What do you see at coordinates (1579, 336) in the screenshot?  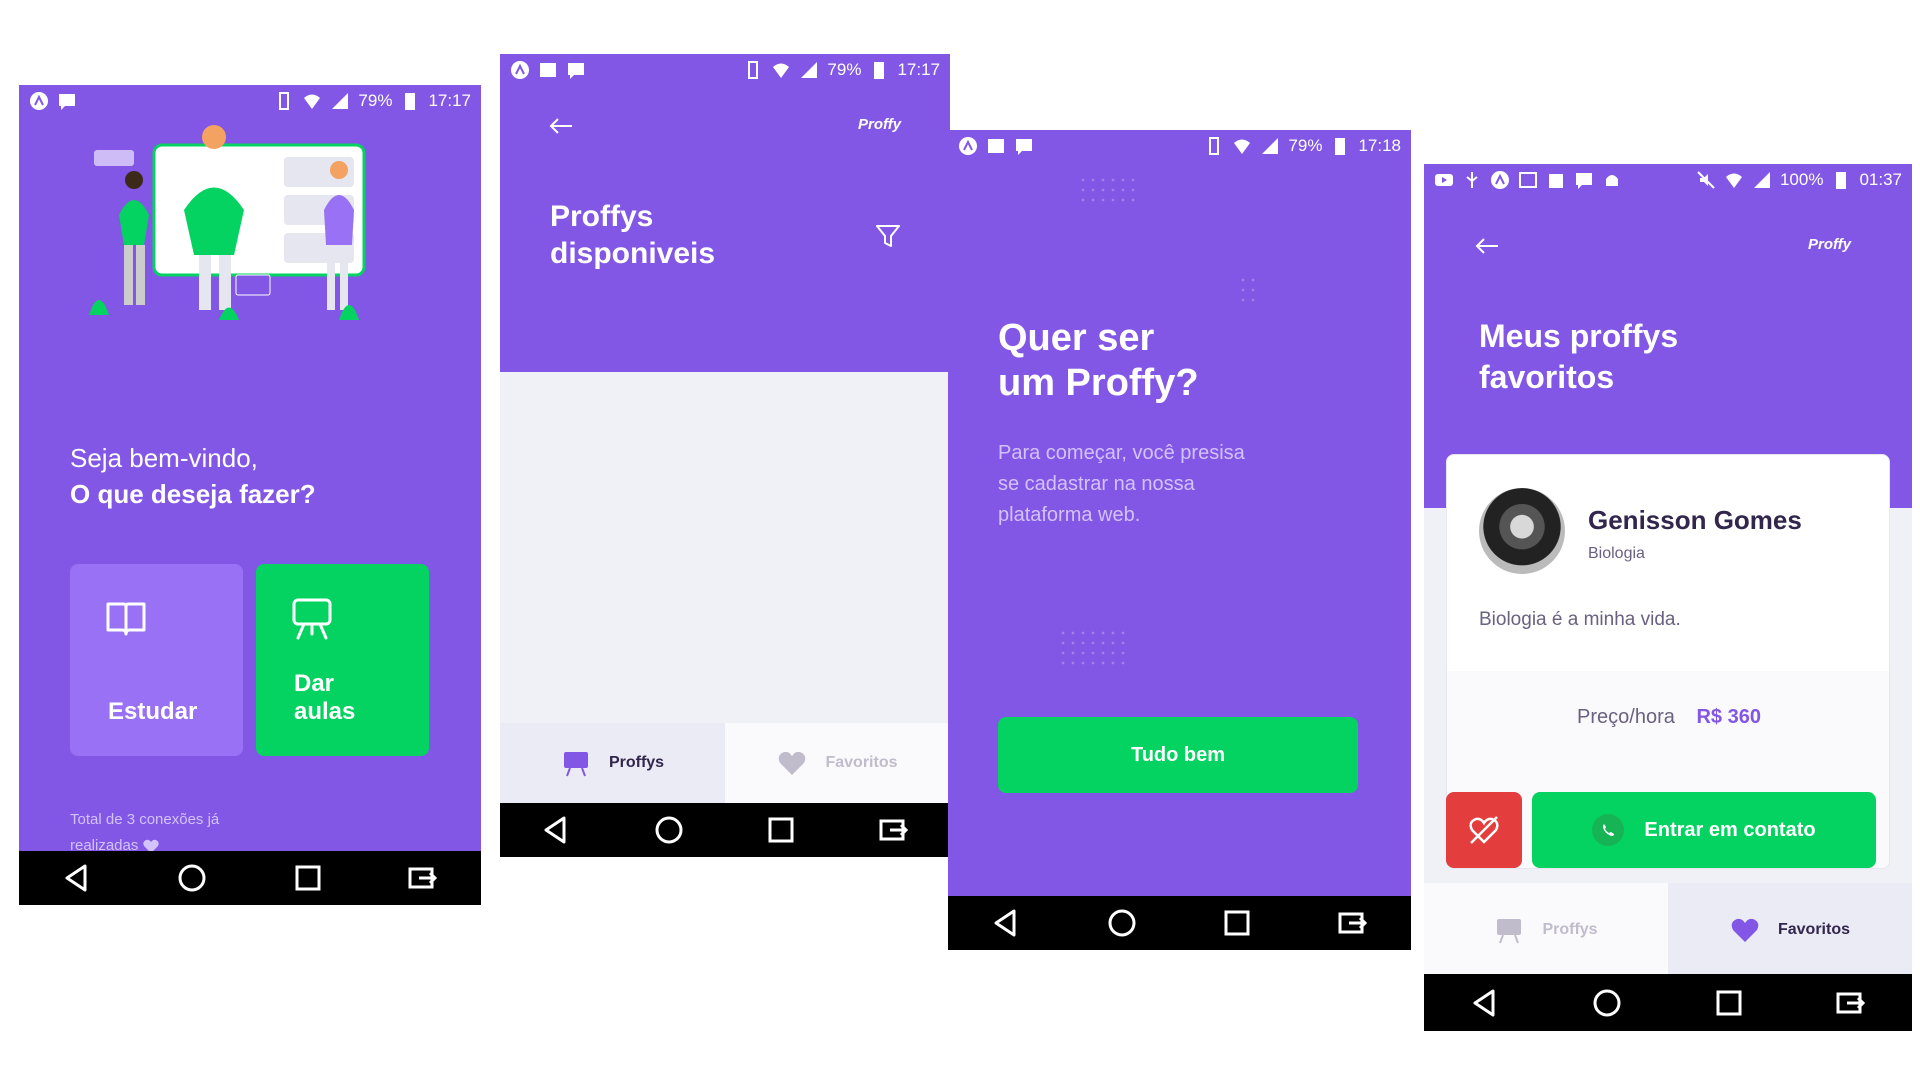 I see `page-title-line1: Meus proffys` at bounding box center [1579, 336].